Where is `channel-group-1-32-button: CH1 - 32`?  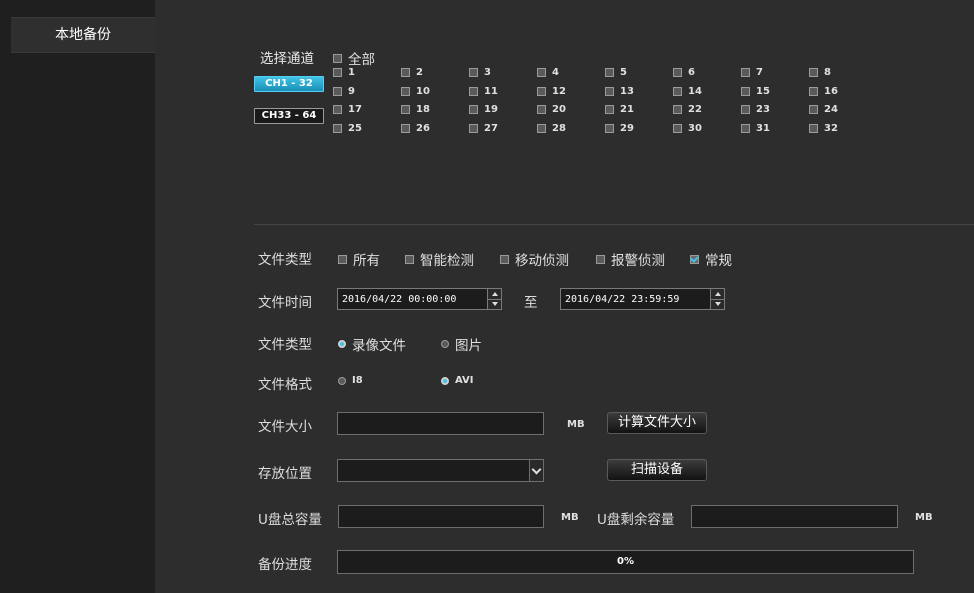
channel-group-1-32-button: CH1 - 32 is located at coordinates (289, 84).